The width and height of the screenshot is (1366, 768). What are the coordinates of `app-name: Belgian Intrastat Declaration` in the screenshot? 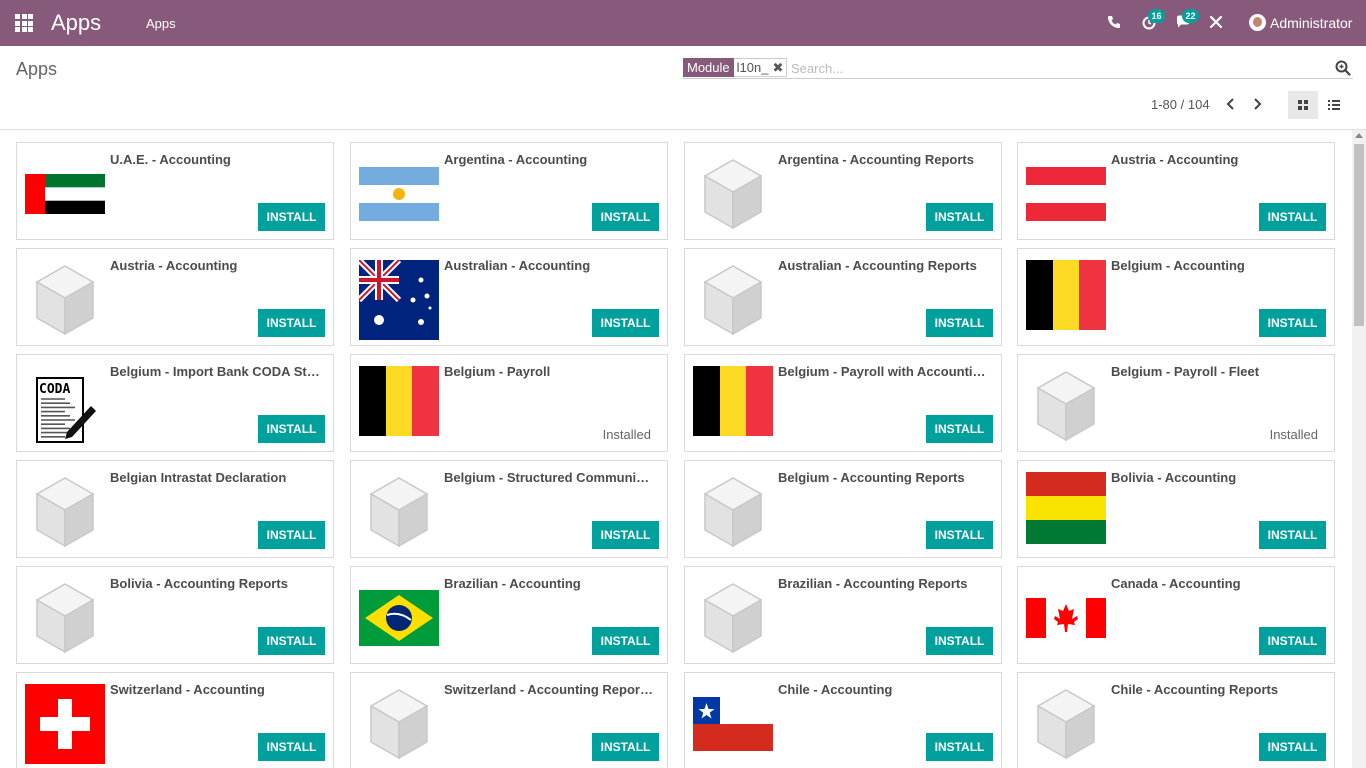 It's located at (217, 478).